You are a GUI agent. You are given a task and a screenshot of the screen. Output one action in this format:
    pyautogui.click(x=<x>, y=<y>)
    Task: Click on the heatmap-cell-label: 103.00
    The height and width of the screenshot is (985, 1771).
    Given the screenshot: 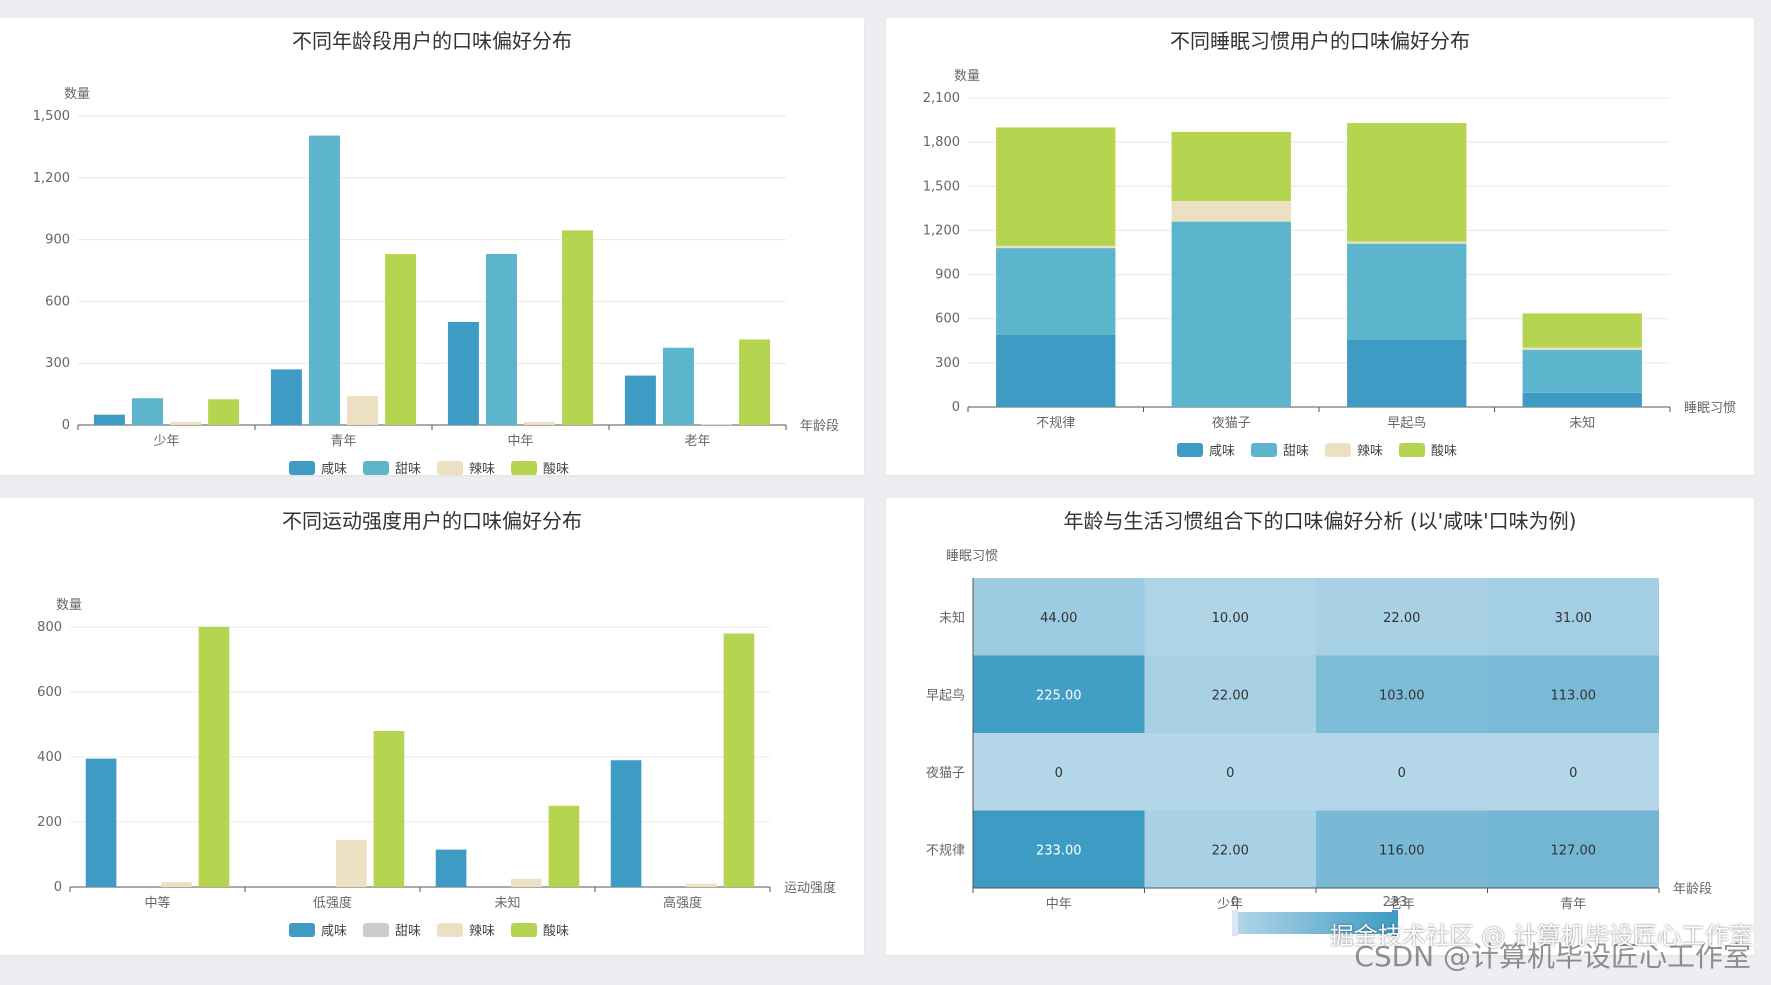 What is the action you would take?
    pyautogui.click(x=1402, y=695)
    